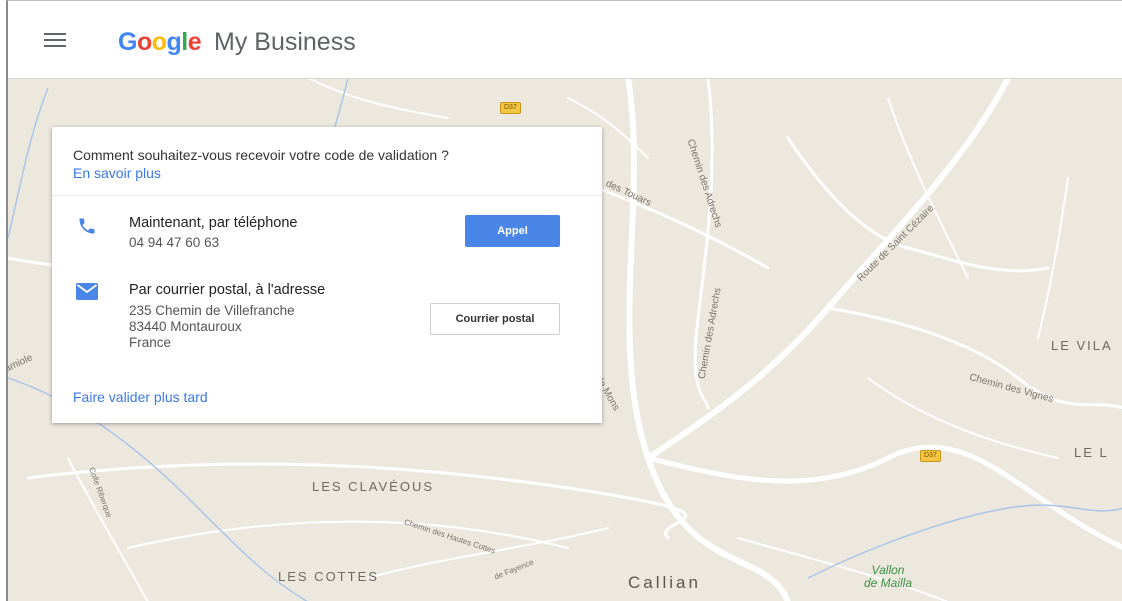 This screenshot has height=601, width=1122. What do you see at coordinates (150, 342) in the screenshot?
I see `address-line: France` at bounding box center [150, 342].